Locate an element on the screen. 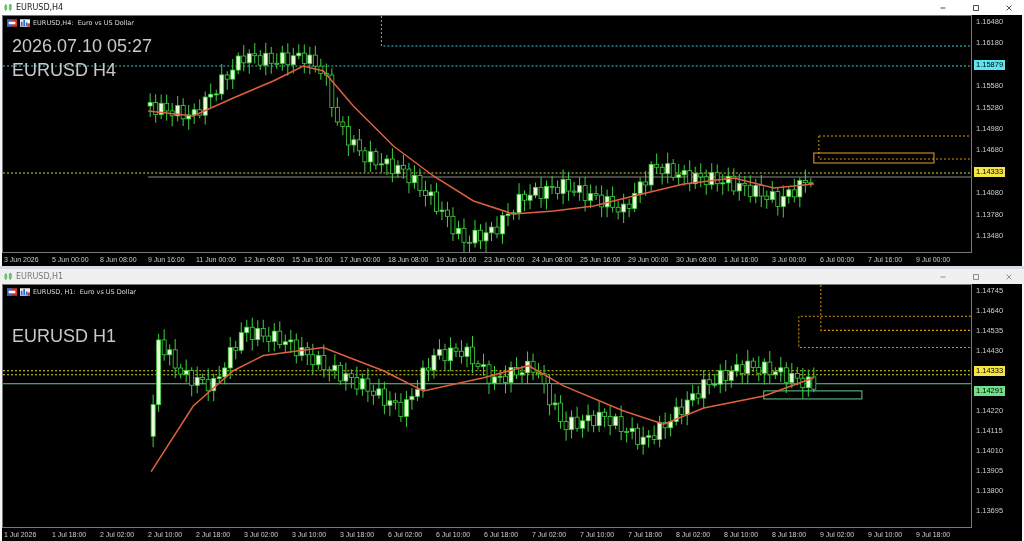 This screenshot has height=541, width=1024. chart-label: 2026.07.10 05:27 is located at coordinates (82, 46).